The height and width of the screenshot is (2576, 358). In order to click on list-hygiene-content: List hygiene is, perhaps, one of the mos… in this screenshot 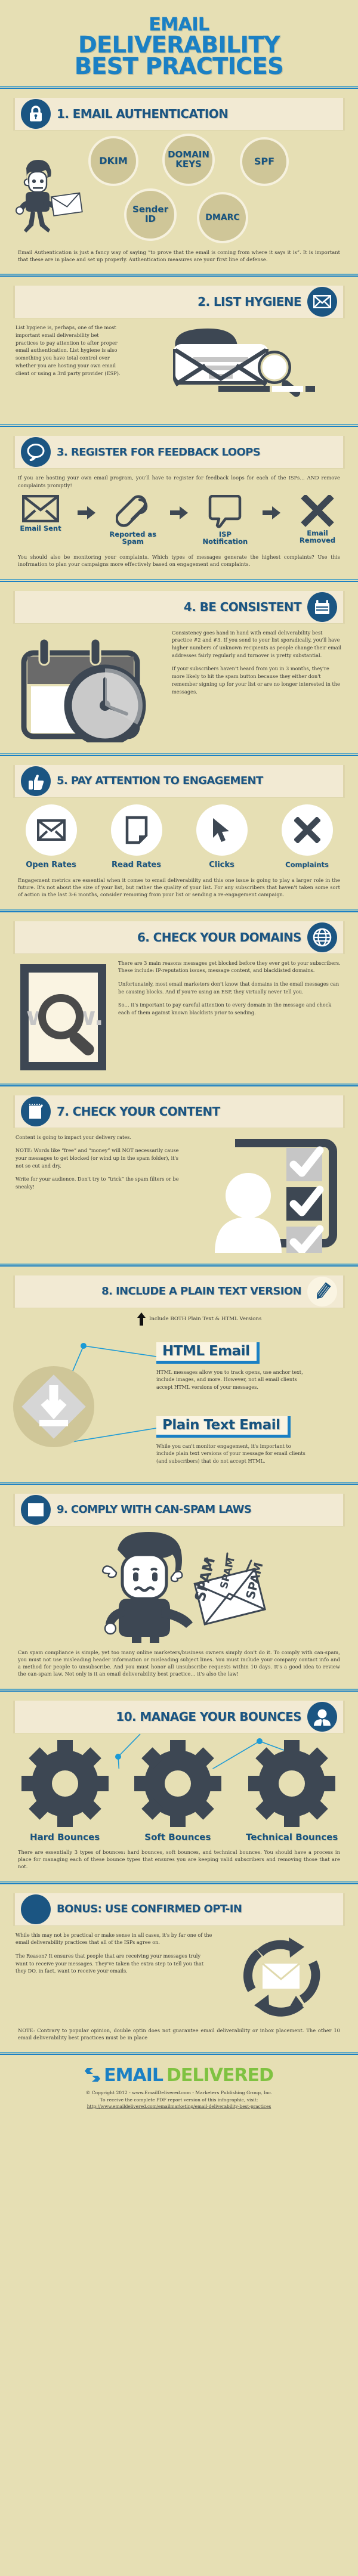, I will do `click(179, 368)`.